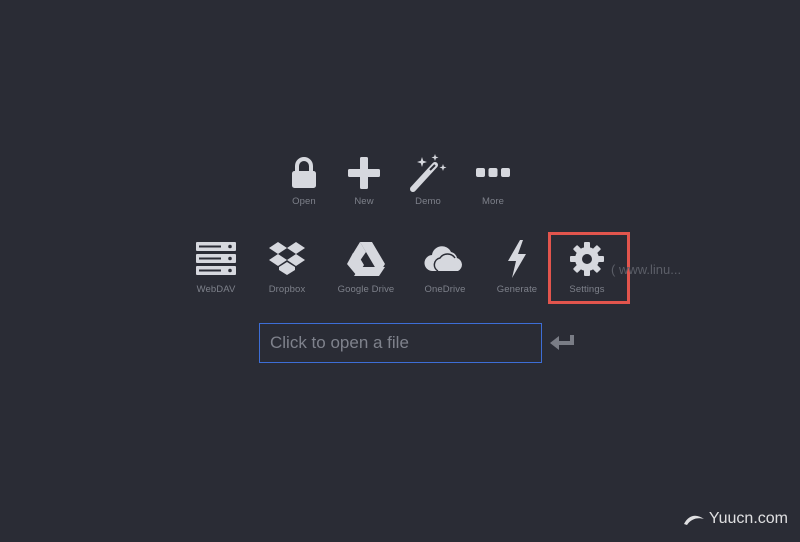  Describe the element at coordinates (366, 289) in the screenshot. I see `google-drive-label: Google Drive` at that location.